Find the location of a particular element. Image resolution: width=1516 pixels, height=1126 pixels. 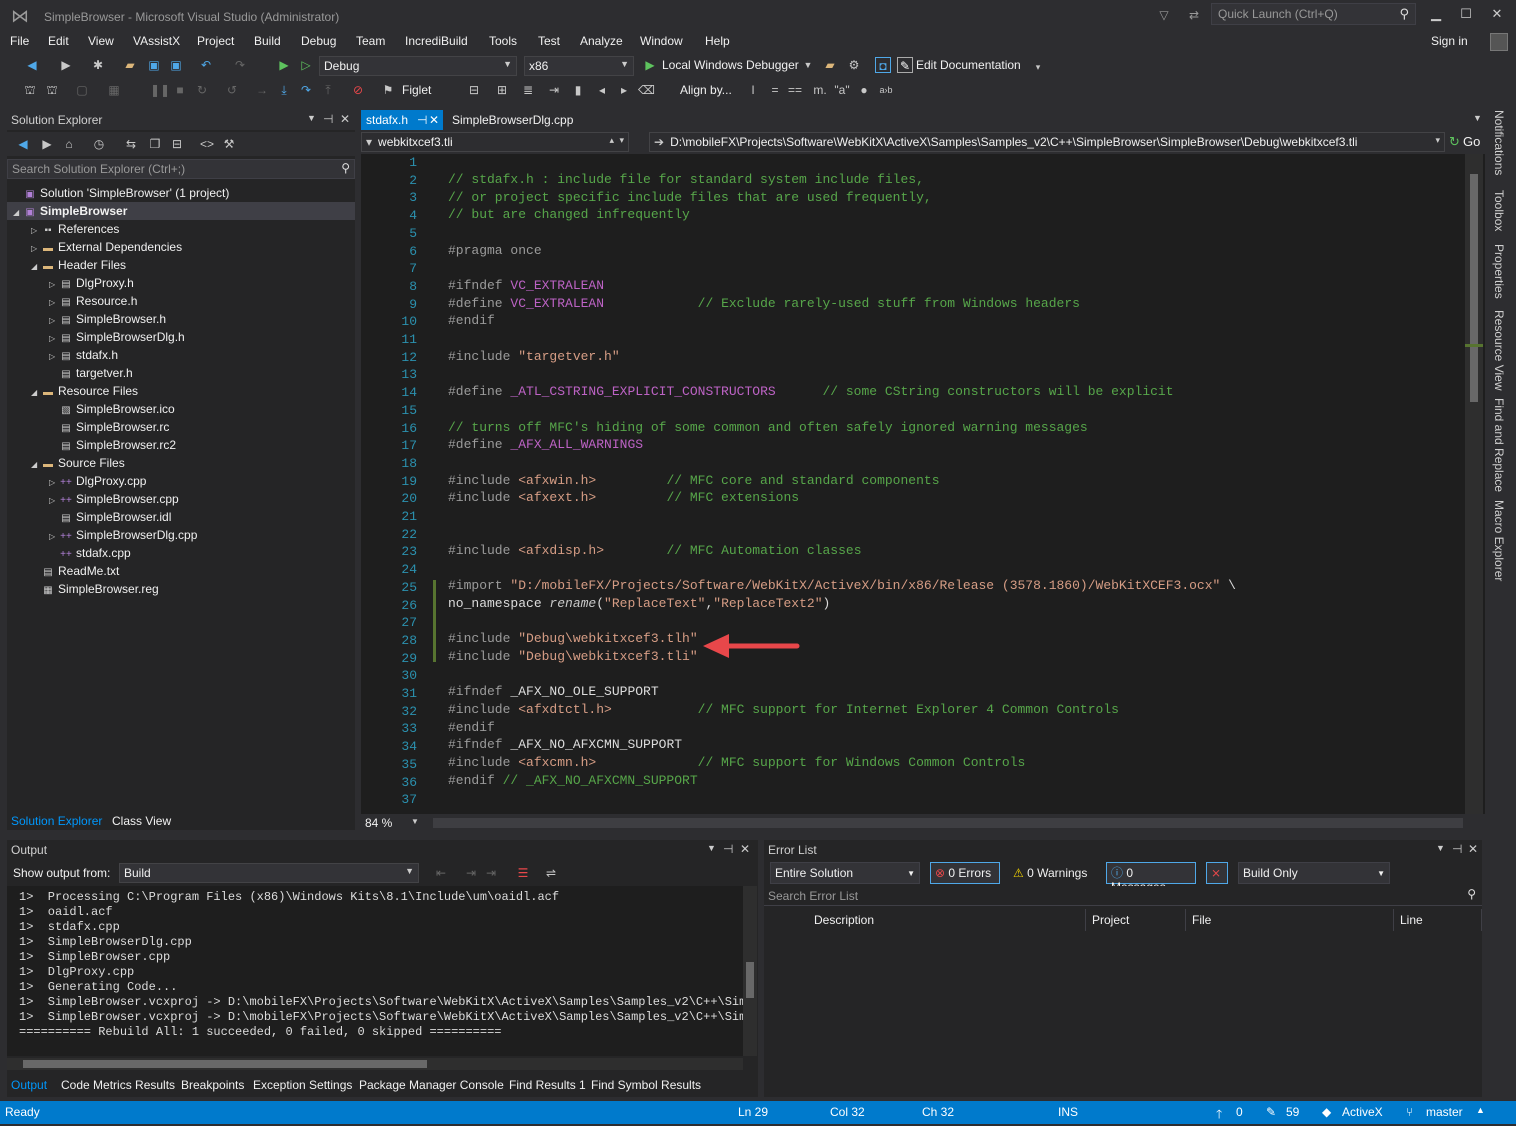

column-file: File is located at coordinates (1290, 920).